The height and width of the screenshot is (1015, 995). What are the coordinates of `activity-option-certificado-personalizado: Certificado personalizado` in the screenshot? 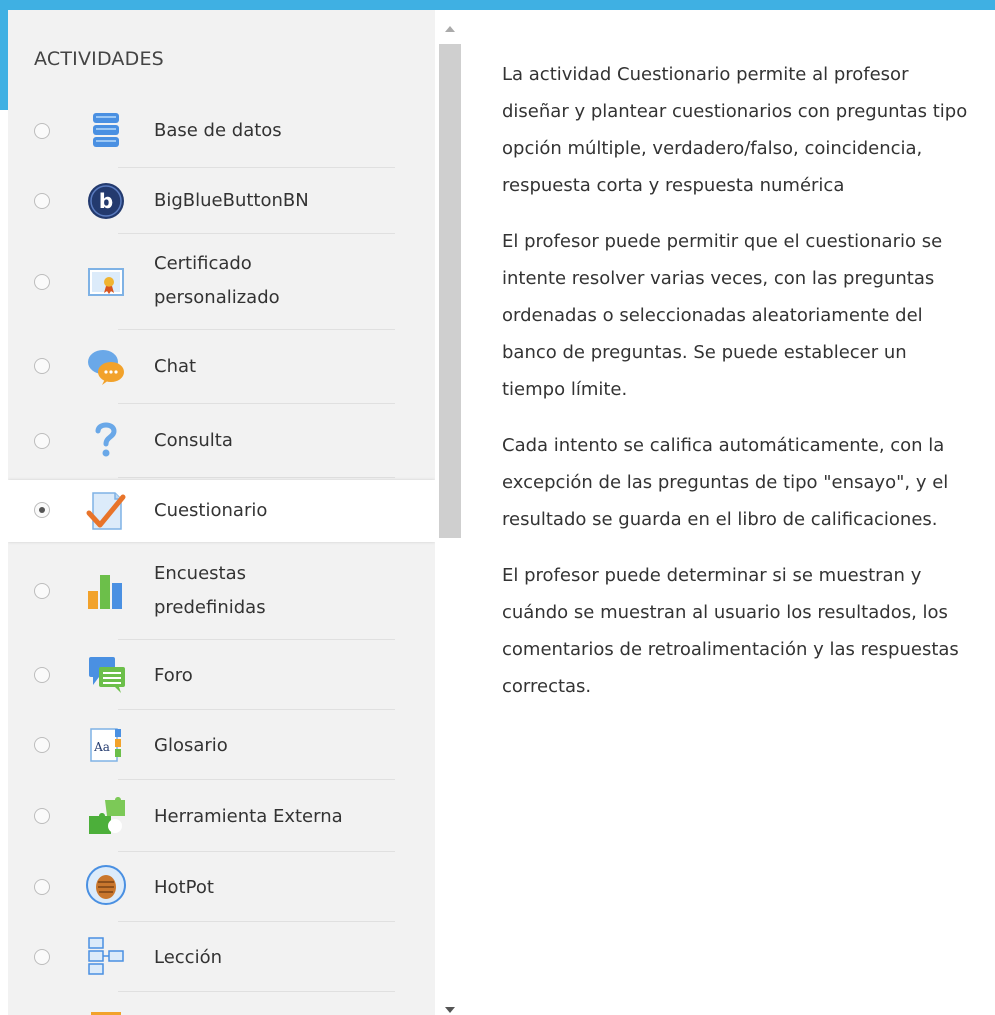 It's located at (221, 282).